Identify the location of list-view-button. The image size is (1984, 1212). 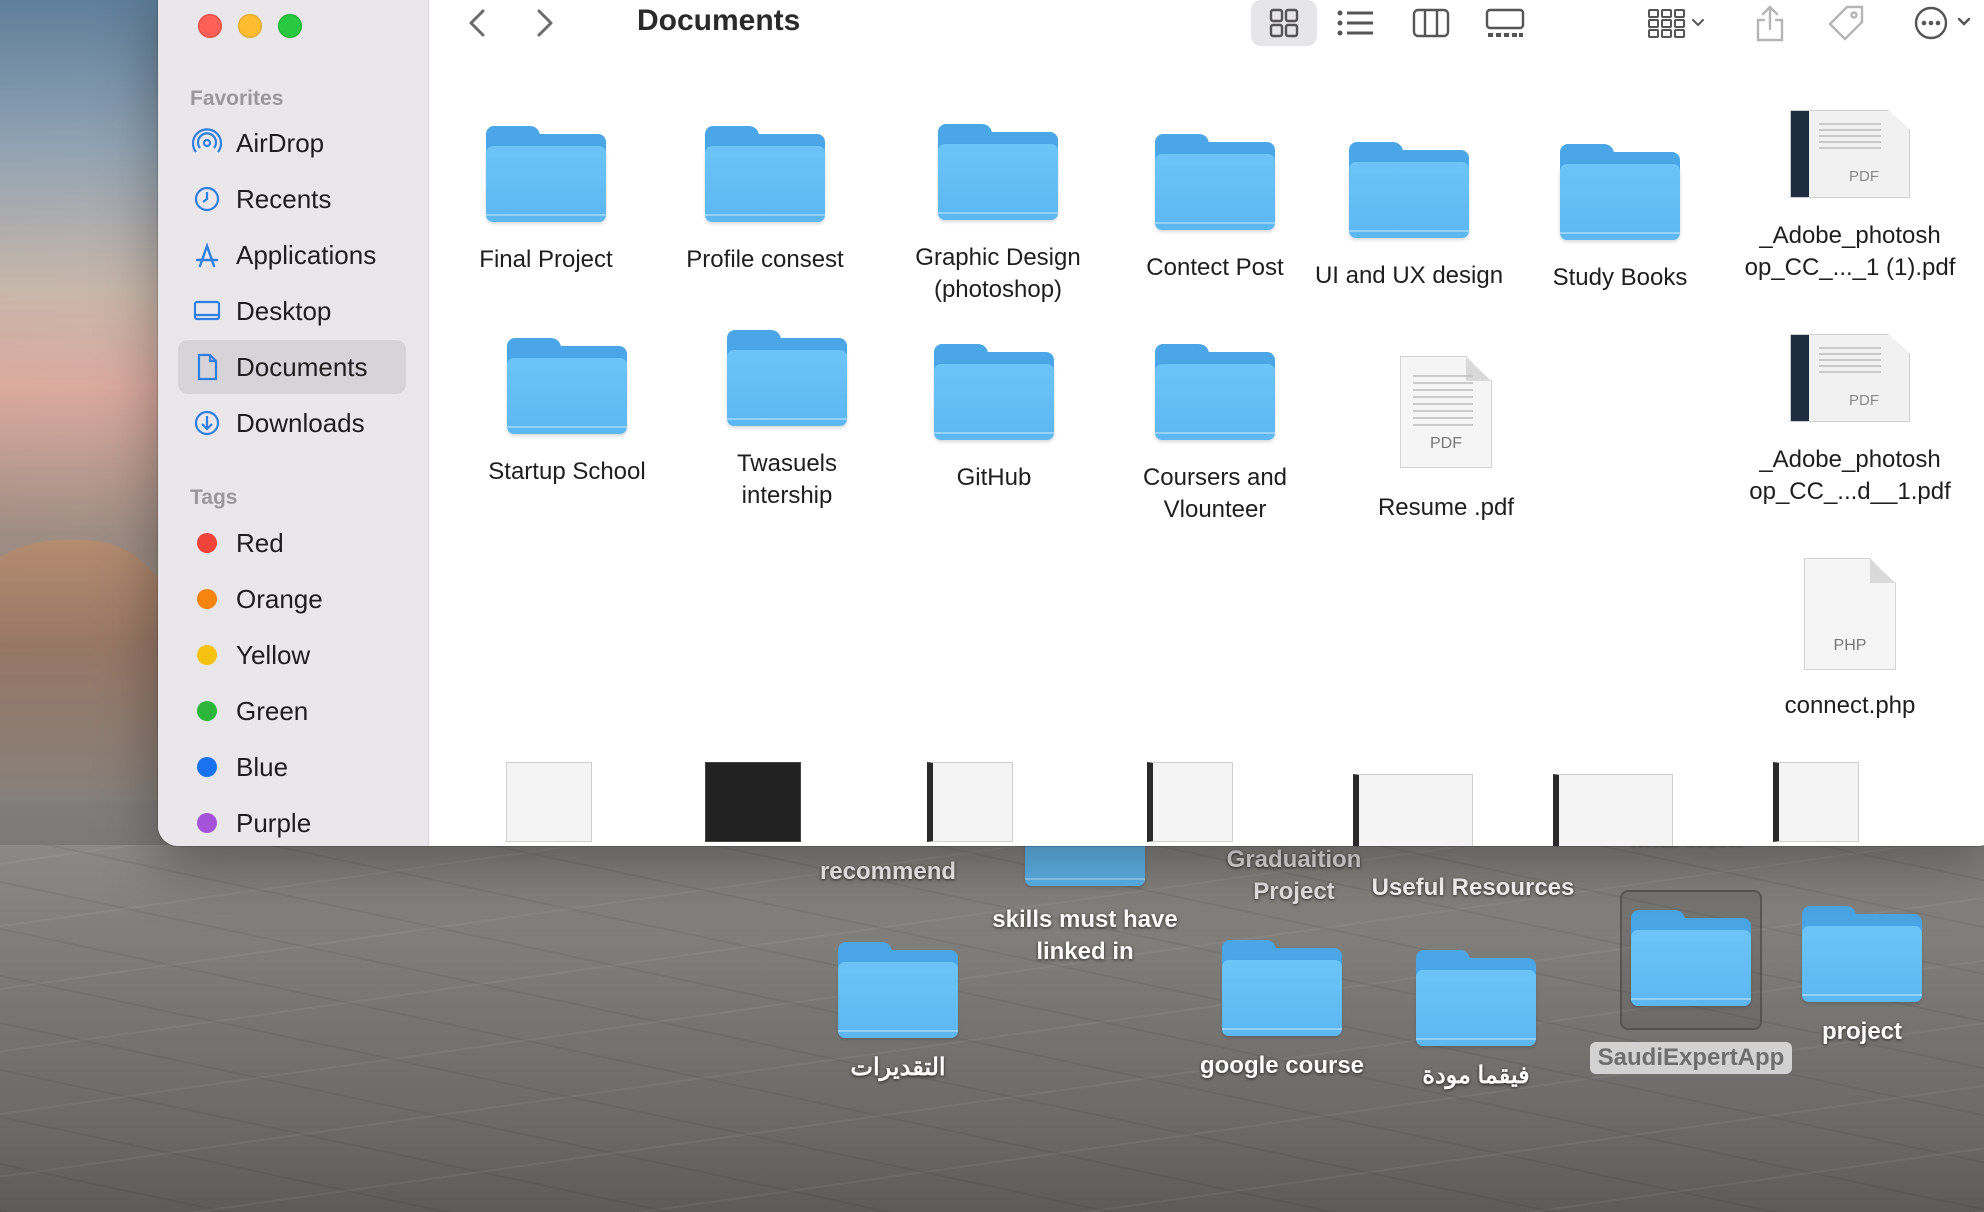
(1355, 23).